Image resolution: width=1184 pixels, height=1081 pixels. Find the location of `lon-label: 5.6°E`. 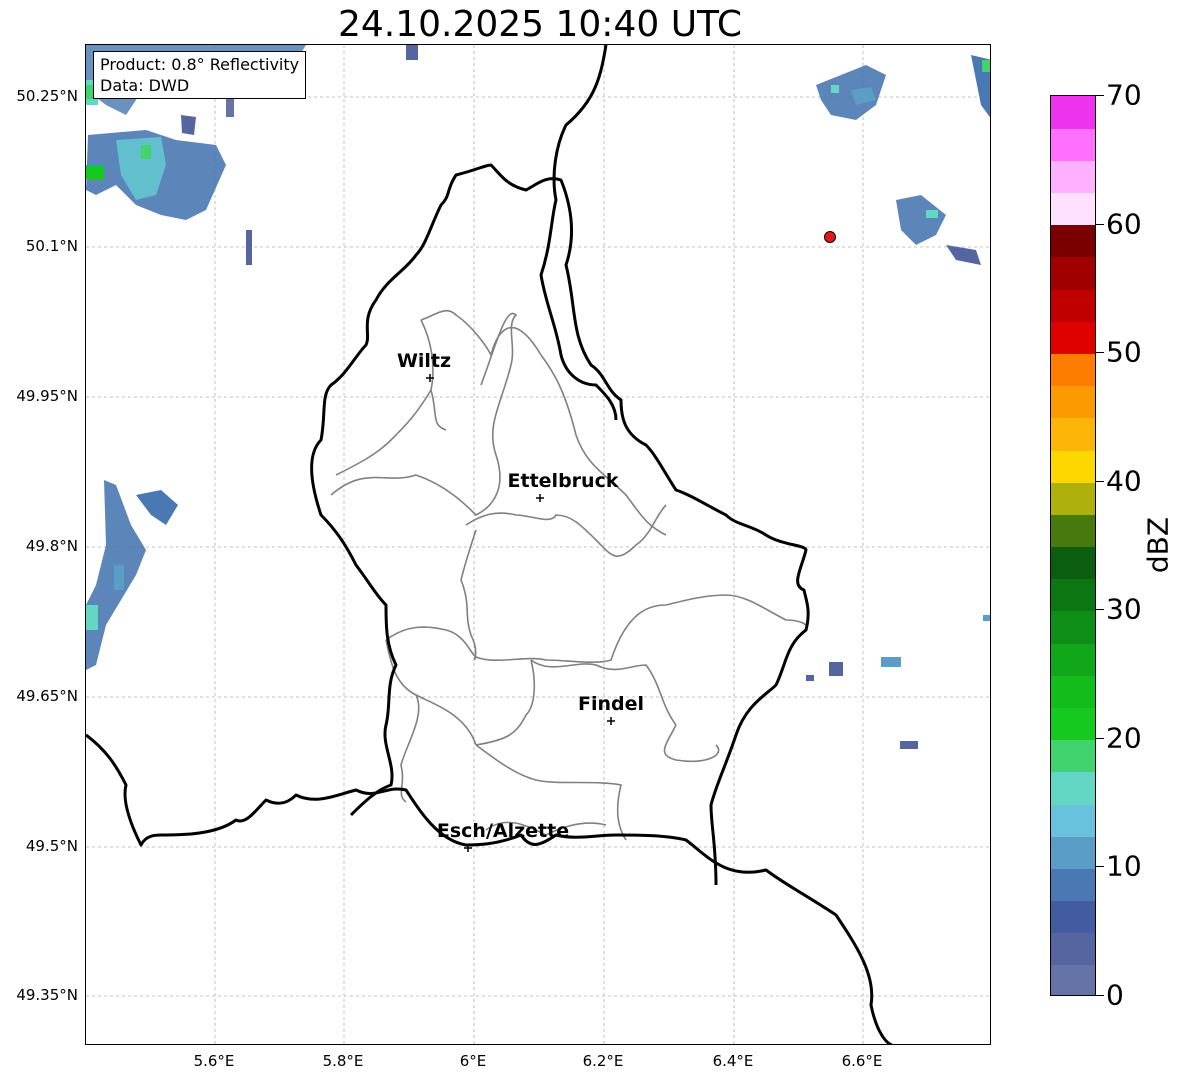

lon-label: 5.6°E is located at coordinates (214, 1061).